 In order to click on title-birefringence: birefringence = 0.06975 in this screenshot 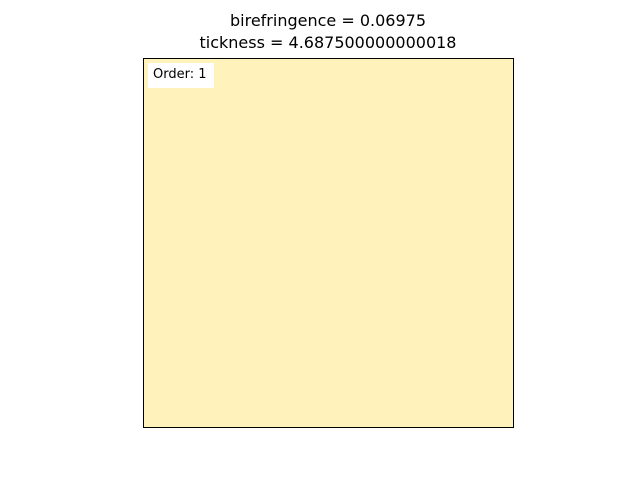, I will do `click(328, 20)`.